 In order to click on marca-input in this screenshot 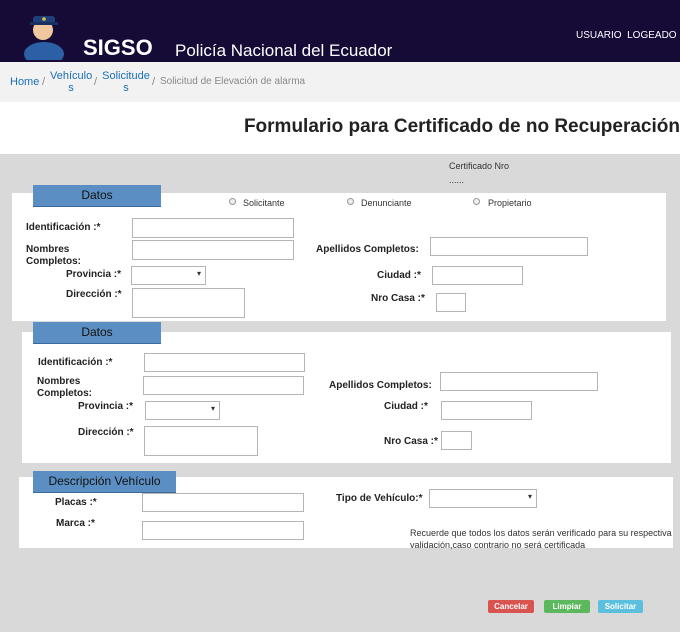, I will do `click(223, 530)`.